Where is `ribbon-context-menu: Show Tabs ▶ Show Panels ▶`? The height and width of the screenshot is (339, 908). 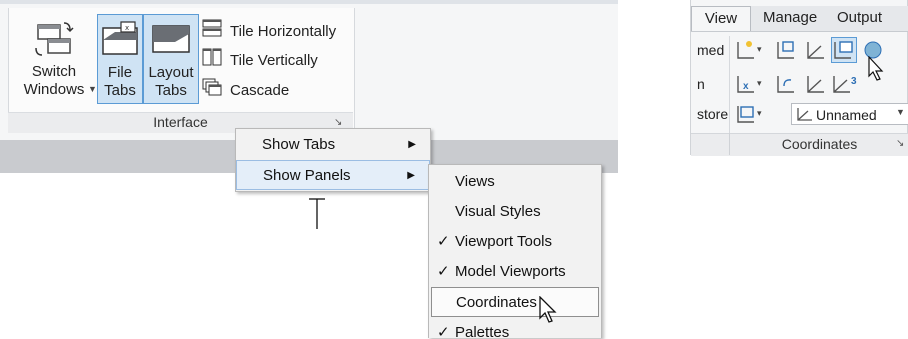 ribbon-context-menu: Show Tabs ▶ Show Panels ▶ is located at coordinates (333, 160).